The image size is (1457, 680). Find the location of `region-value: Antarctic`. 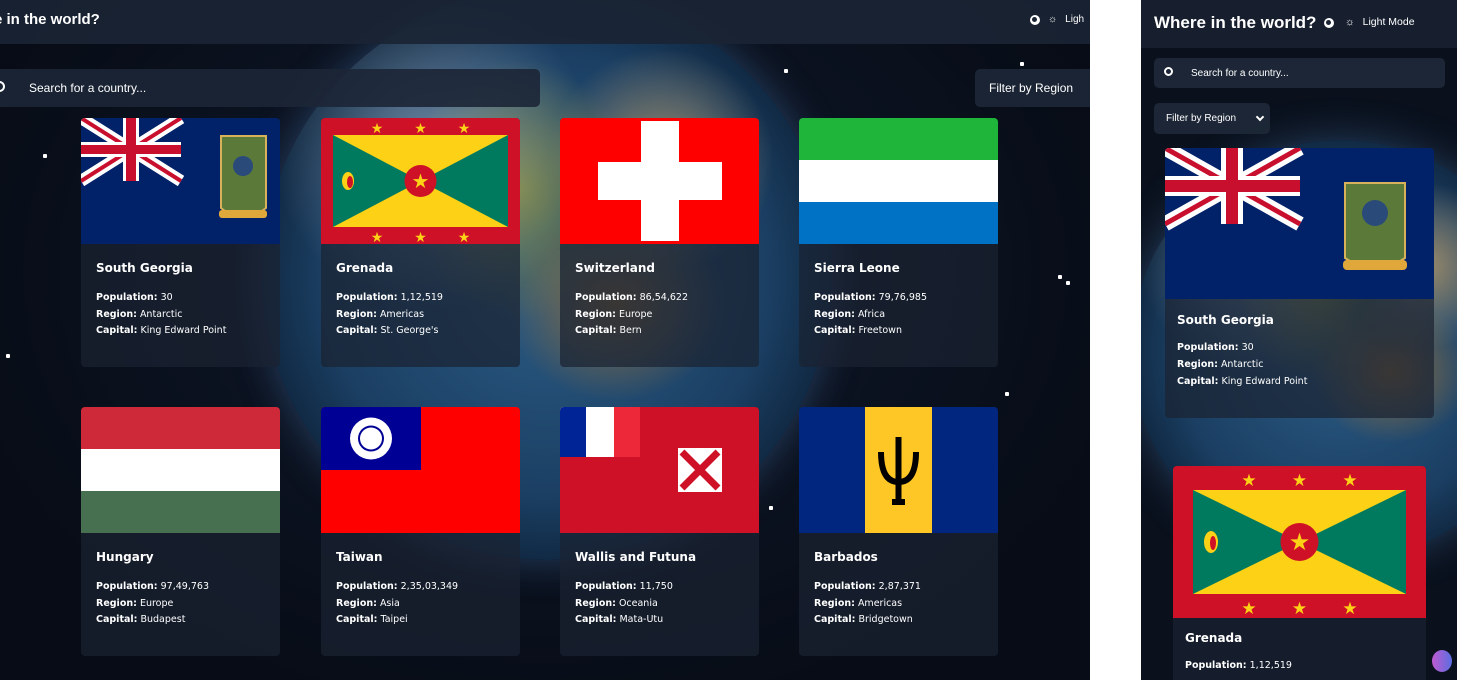

region-value: Antarctic is located at coordinates (1242, 364).